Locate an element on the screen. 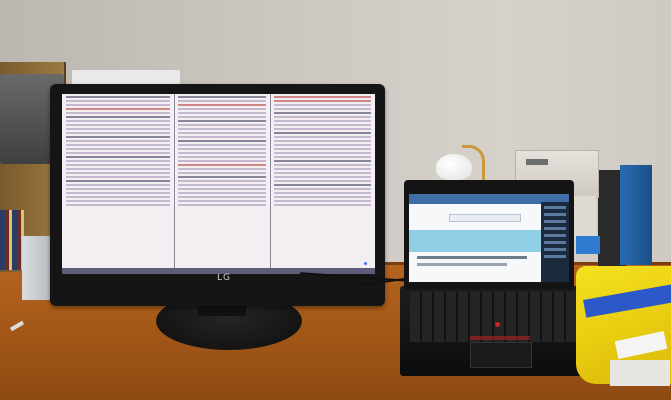 This screenshot has height=400, width=671. router-box-label is located at coordinates (537, 162).